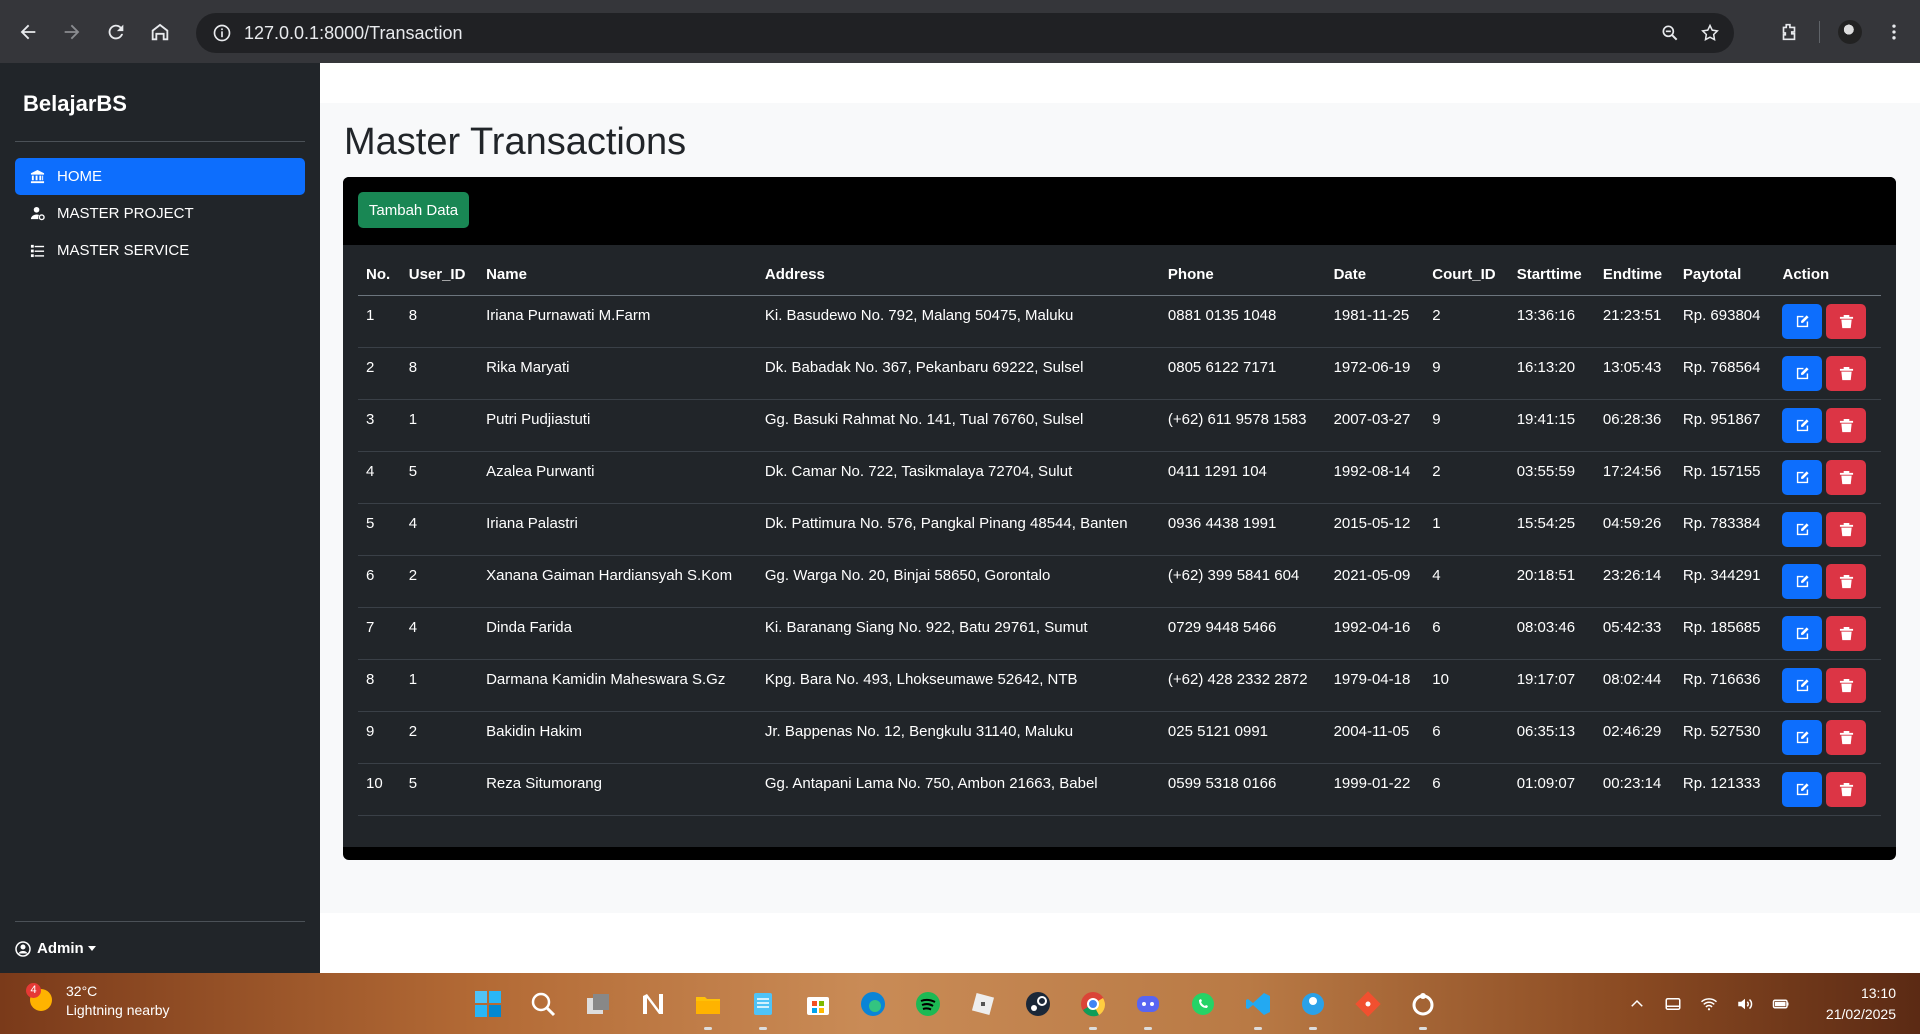  I want to click on table-cell: 1979-04-18, so click(1375, 685).